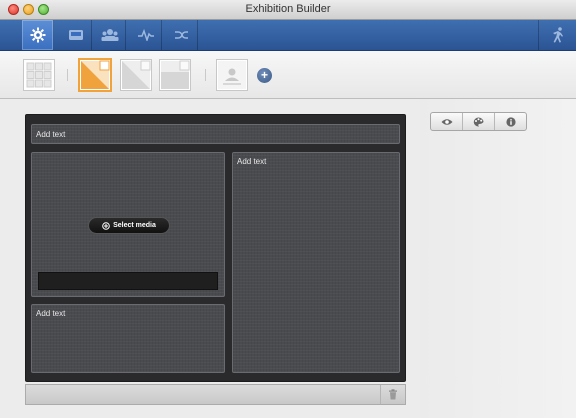  I want to click on grid-layout-button, so click(39, 75).